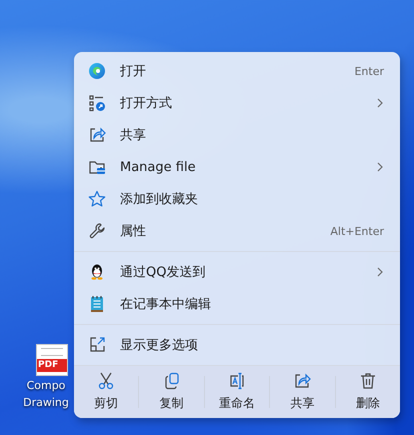  Describe the element at coordinates (106, 392) in the screenshot. I see `toolbar-button: 剪切` at that location.